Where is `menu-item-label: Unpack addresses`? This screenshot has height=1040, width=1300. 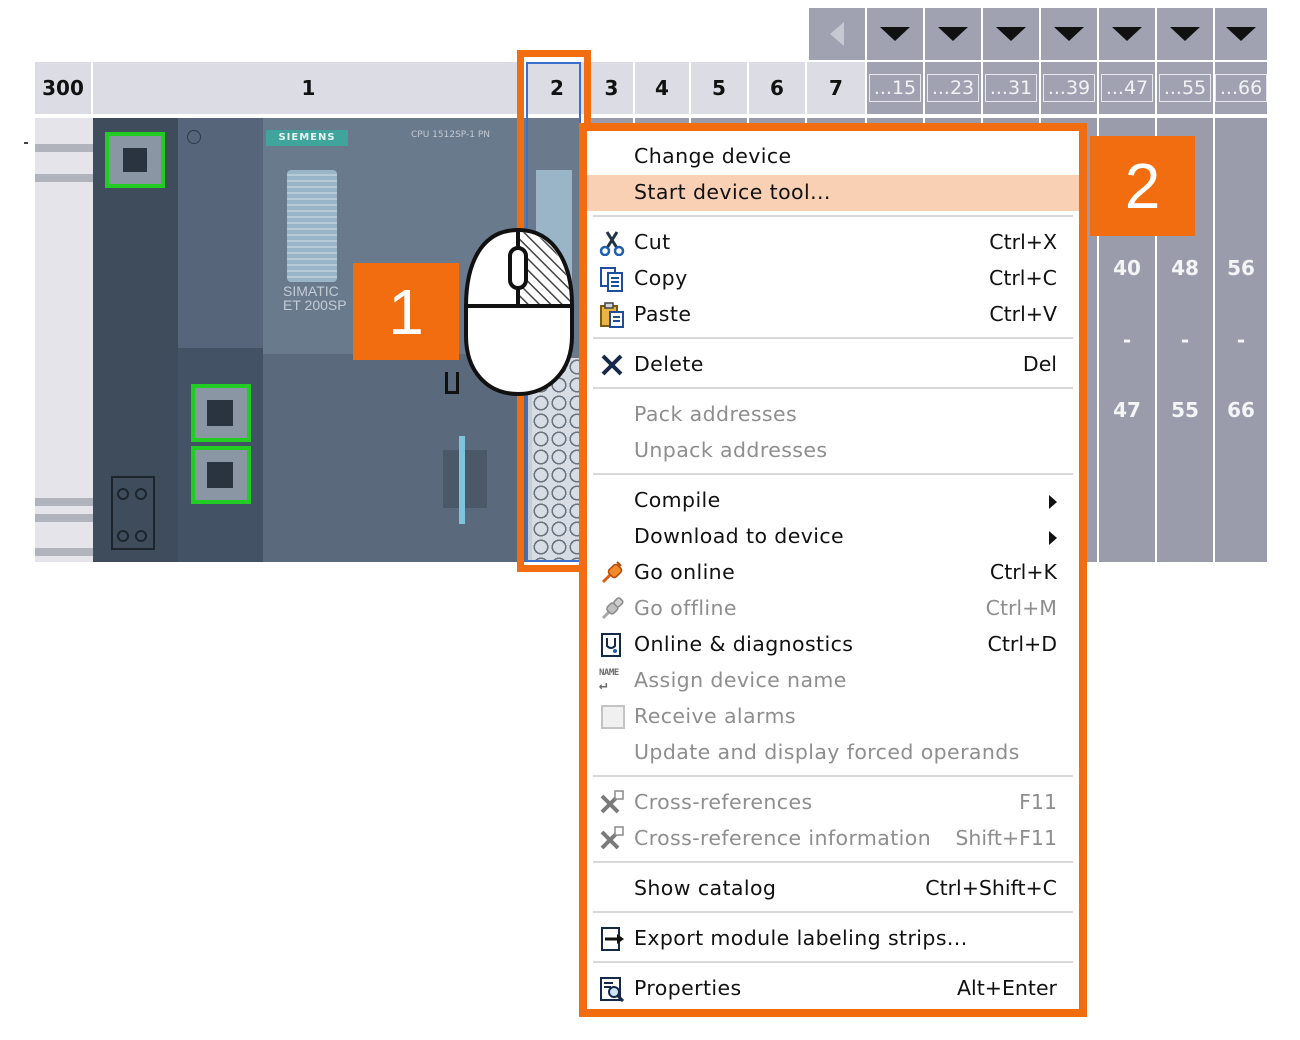
menu-item-label: Unpack addresses is located at coordinates (731, 450).